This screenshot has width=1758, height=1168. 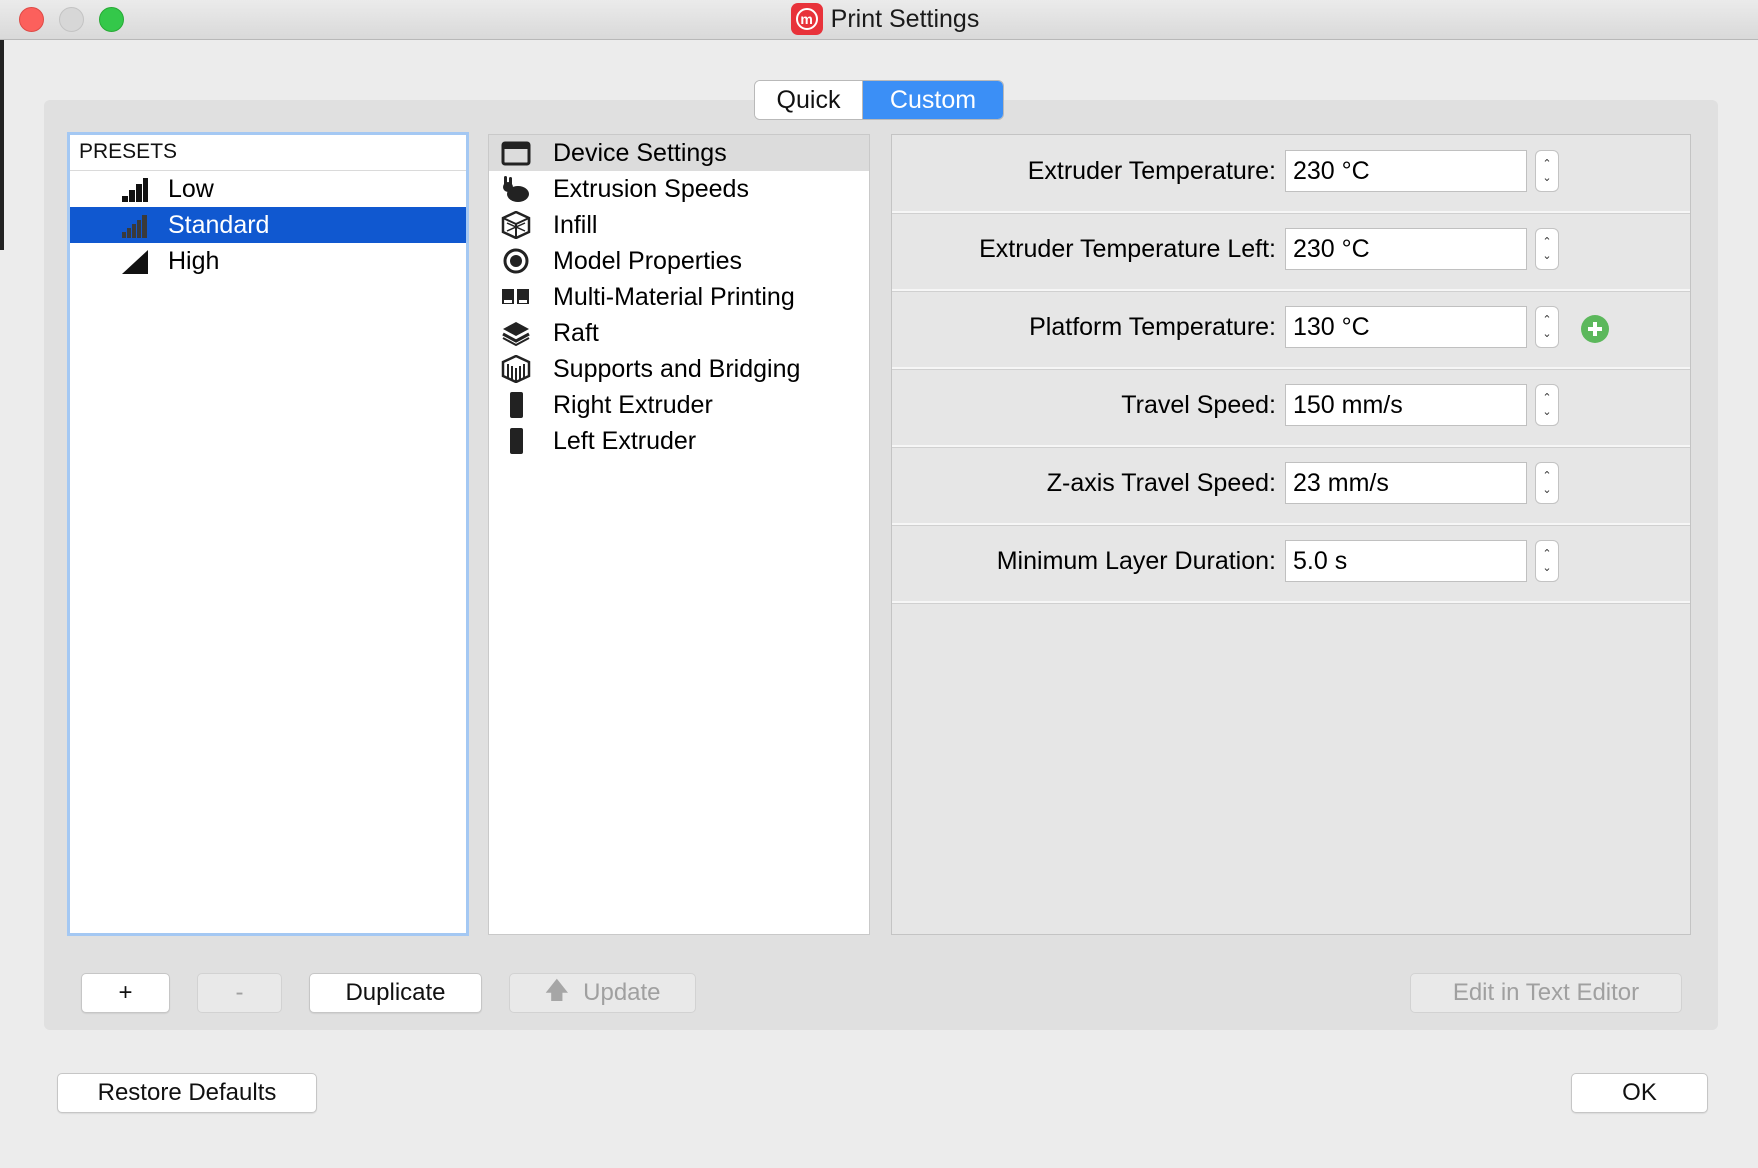 What do you see at coordinates (239, 993) in the screenshot?
I see `remove-preset-button: -` at bounding box center [239, 993].